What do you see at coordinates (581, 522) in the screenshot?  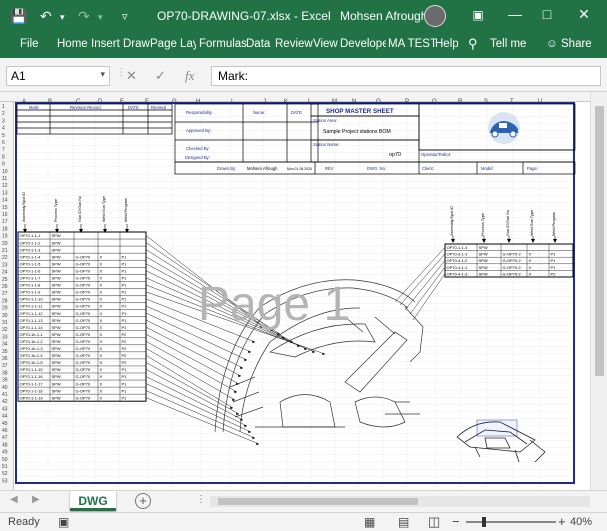 I see `zoom-level: 40%` at bounding box center [581, 522].